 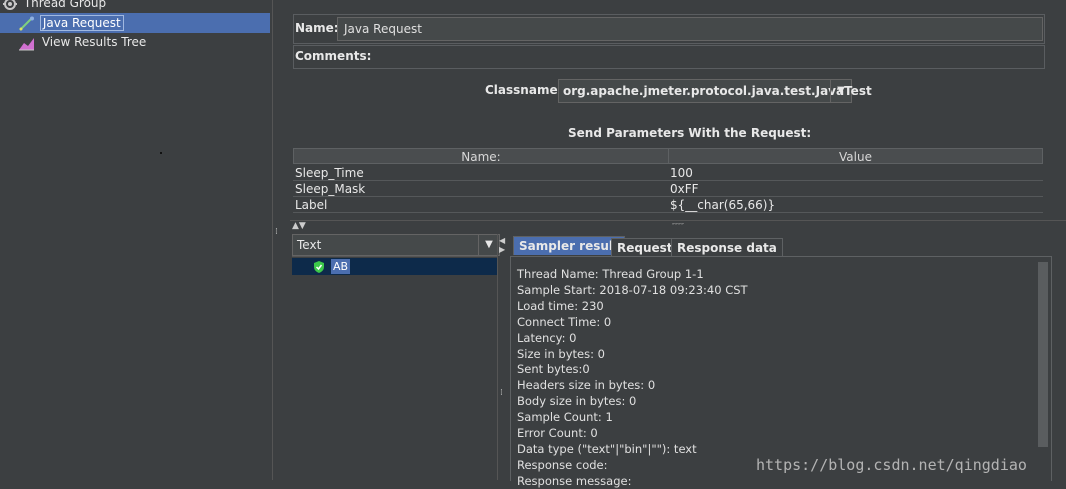 I want to click on tree-item-java-request: Java Request, so click(x=71, y=23).